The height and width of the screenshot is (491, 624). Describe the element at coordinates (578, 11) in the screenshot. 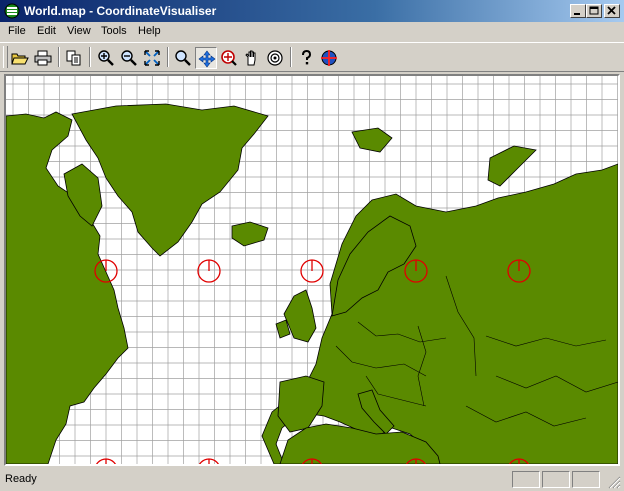

I see `minimize-button` at that location.